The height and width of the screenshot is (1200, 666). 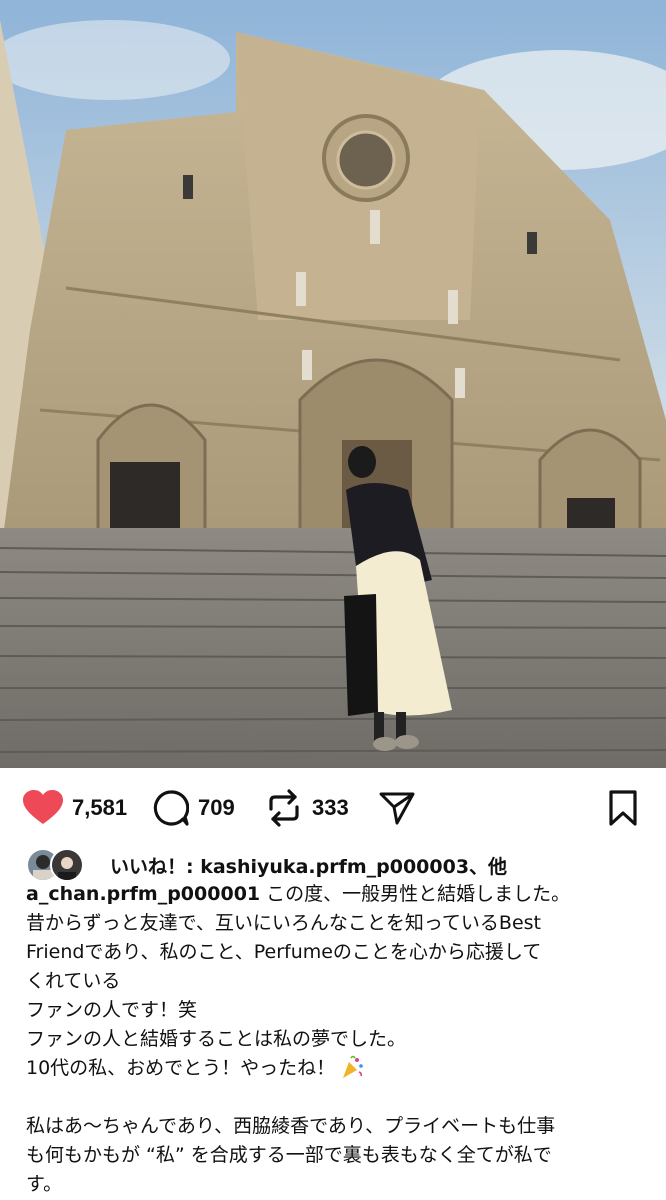 What do you see at coordinates (623, 808) in the screenshot?
I see `bookmark-icon` at bounding box center [623, 808].